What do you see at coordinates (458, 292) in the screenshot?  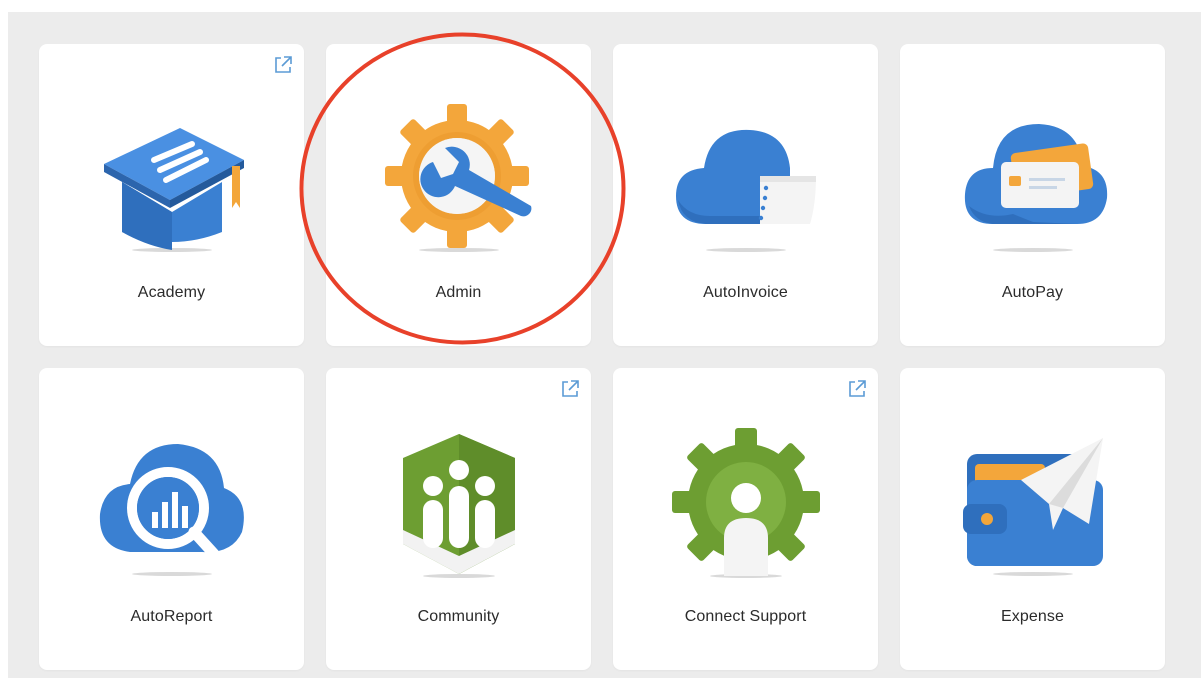 I see `app-label: Admin` at bounding box center [458, 292].